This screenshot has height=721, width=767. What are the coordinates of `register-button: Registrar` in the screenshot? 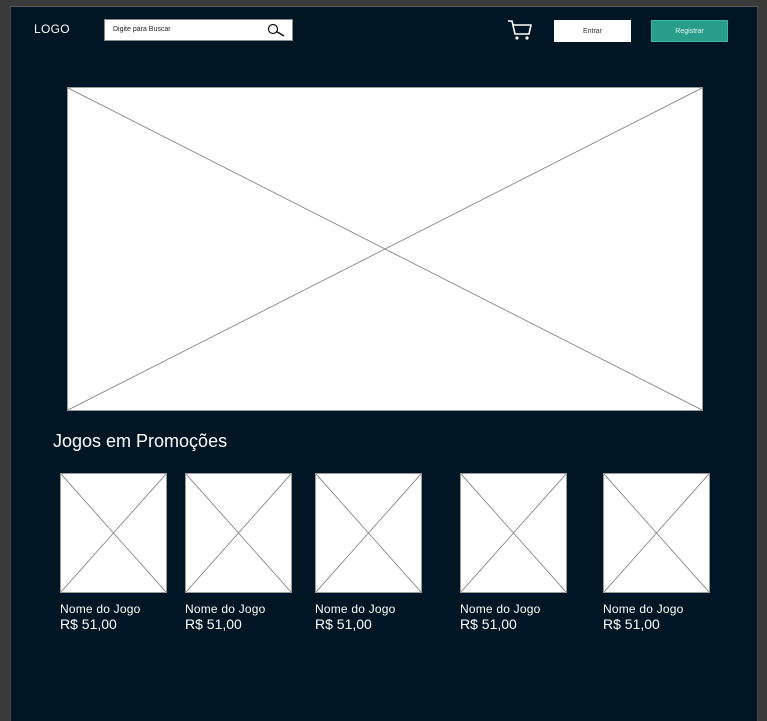 It's located at (689, 31).